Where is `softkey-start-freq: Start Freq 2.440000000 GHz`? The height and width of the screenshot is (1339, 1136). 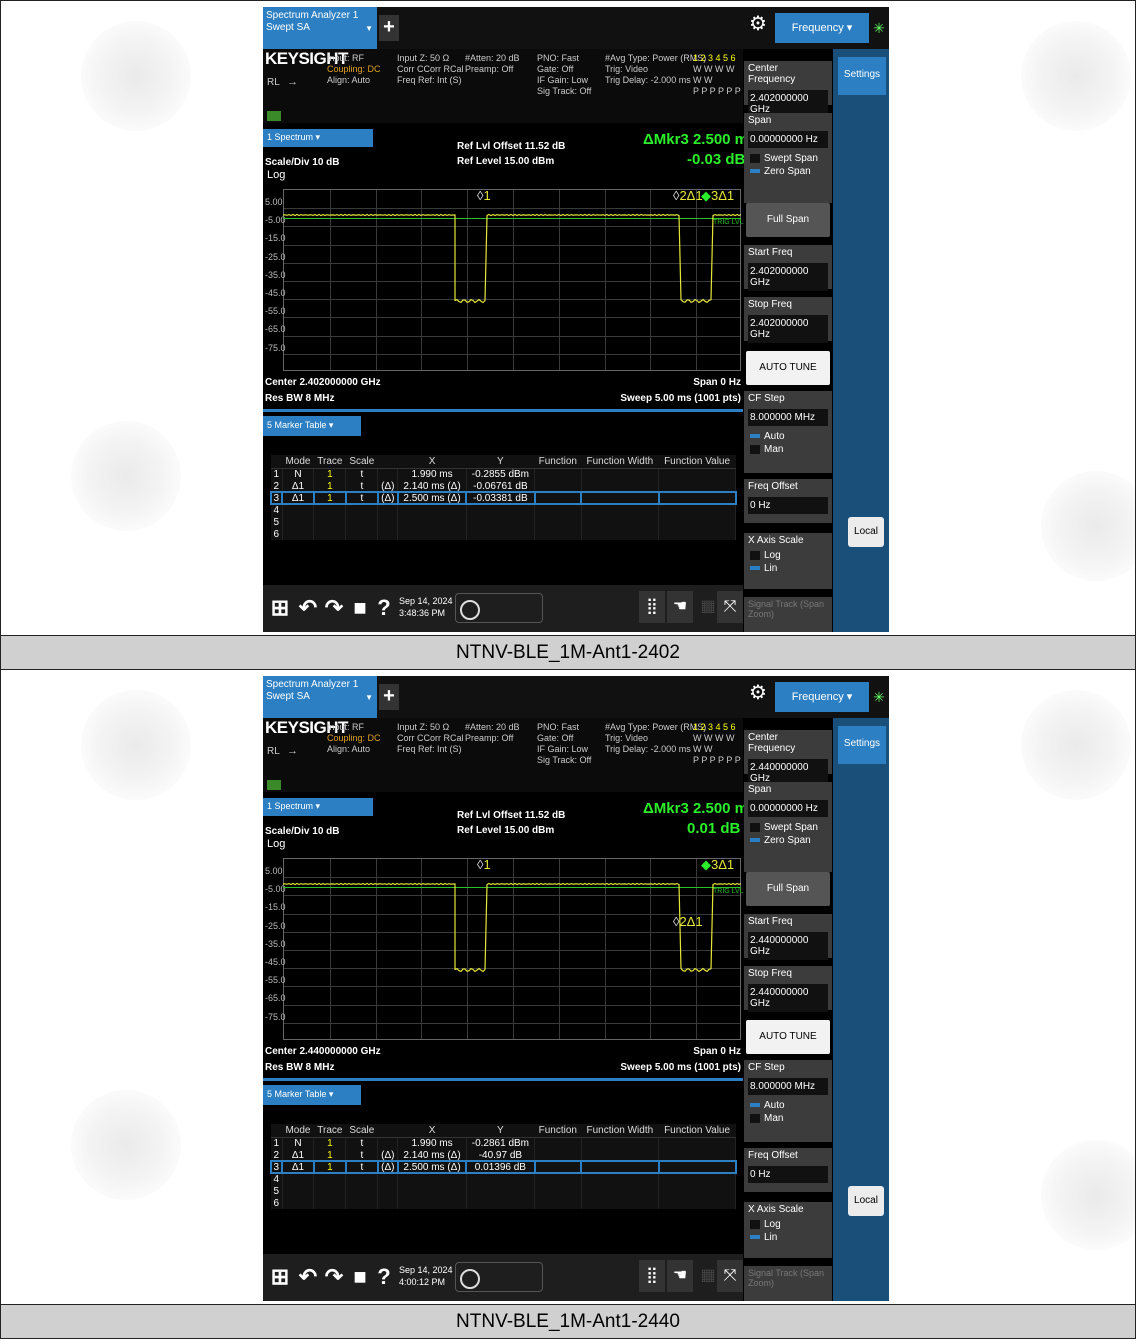
softkey-start-freq: Start Freq 2.440000000 GHz is located at coordinates (788, 937).